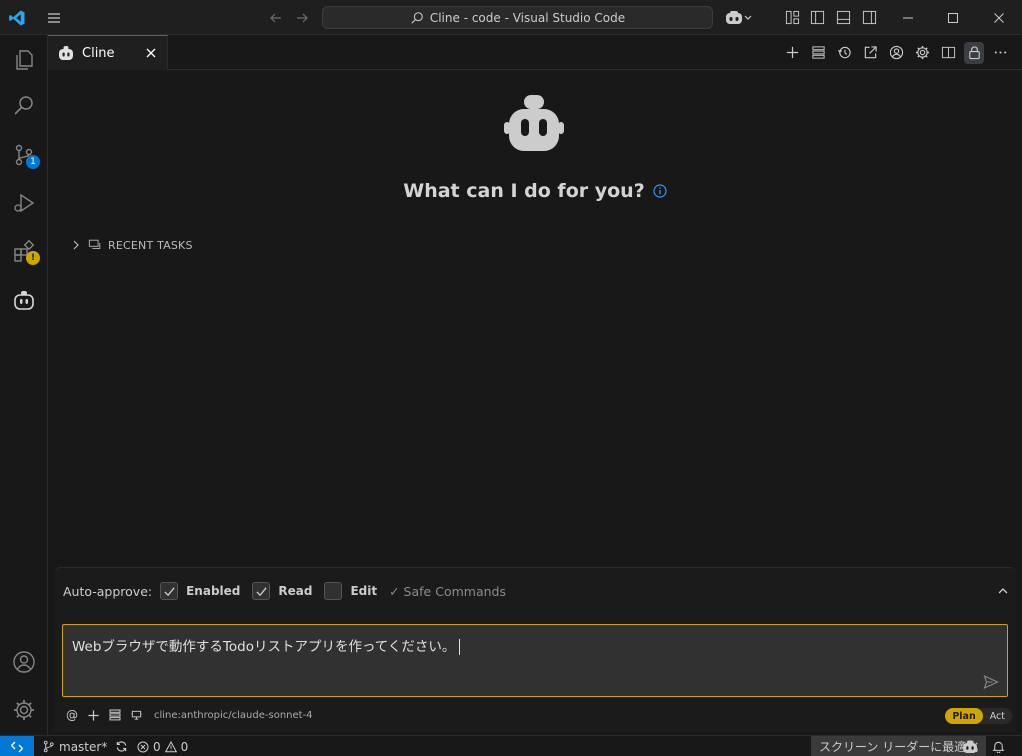 Image resolution: width=1022 pixels, height=756 pixels. I want to click on read-checkbox, so click(261, 591).